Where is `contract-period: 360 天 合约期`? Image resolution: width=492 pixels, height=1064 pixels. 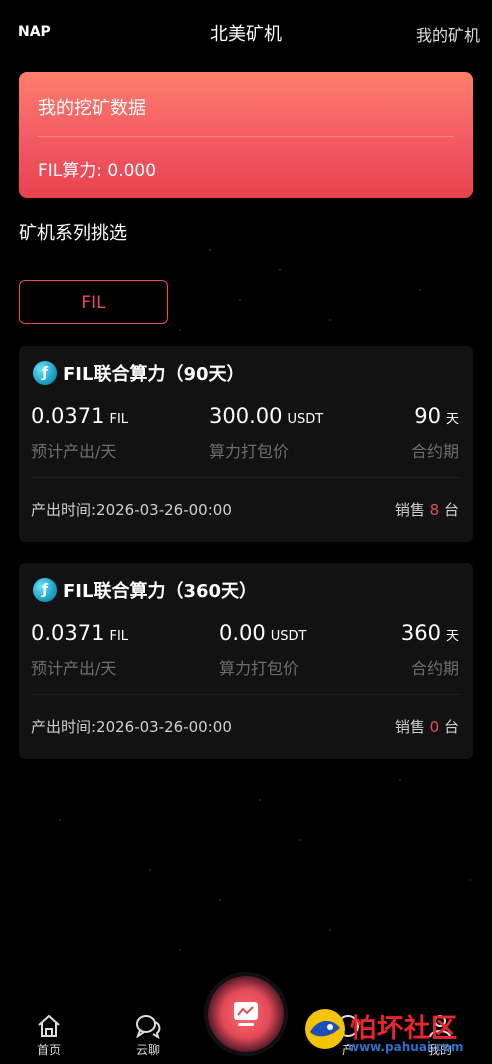
contract-period: 360 天 合约期 is located at coordinates (430, 650).